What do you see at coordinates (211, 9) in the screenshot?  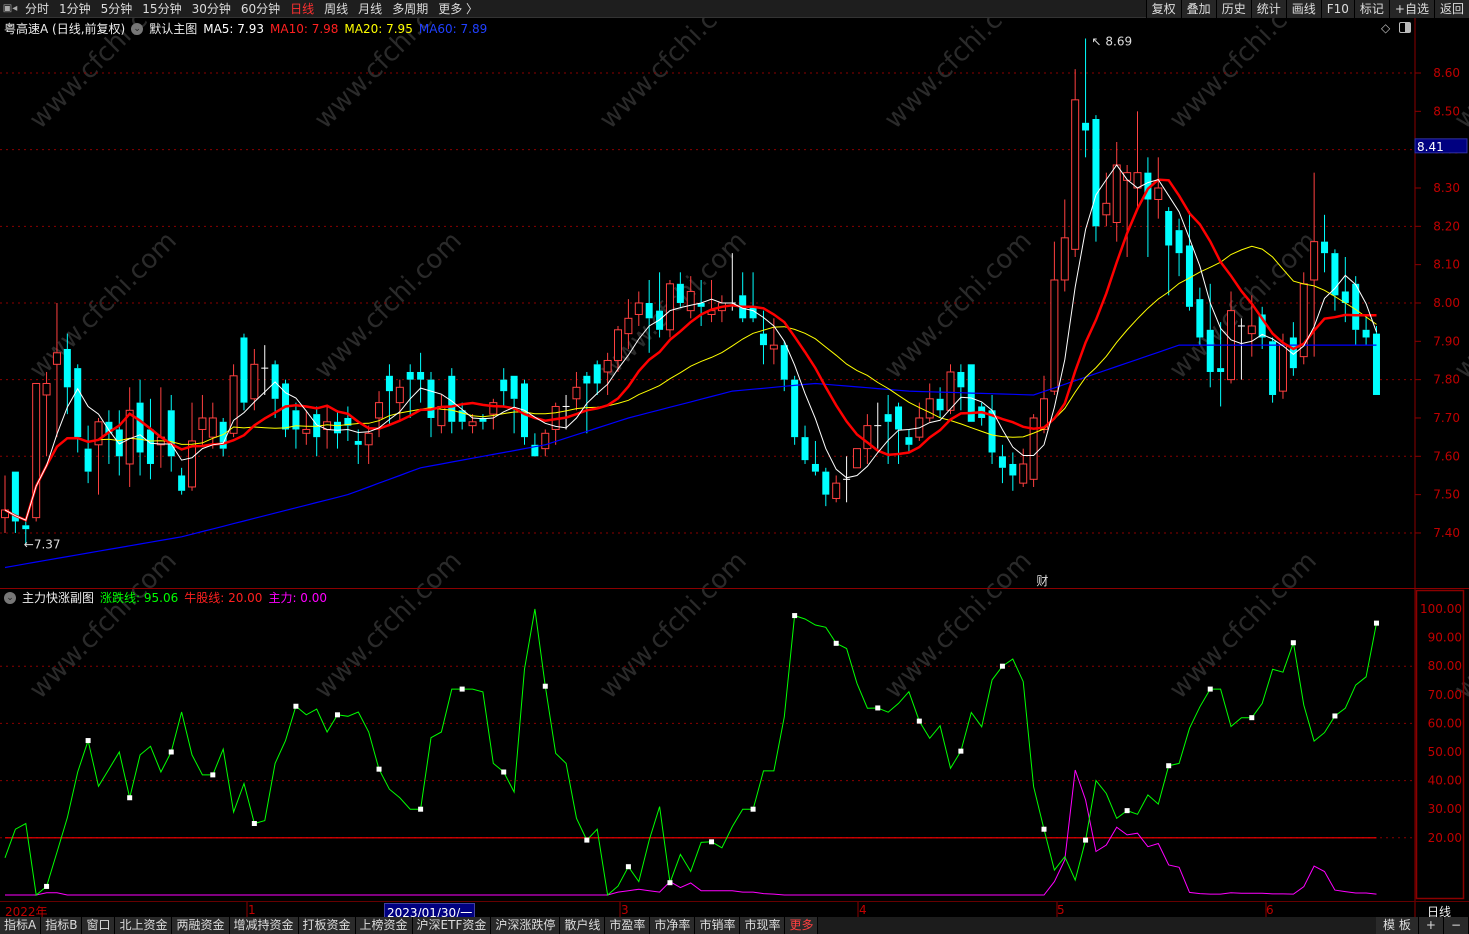 I see `period-tab: 30分钟` at bounding box center [211, 9].